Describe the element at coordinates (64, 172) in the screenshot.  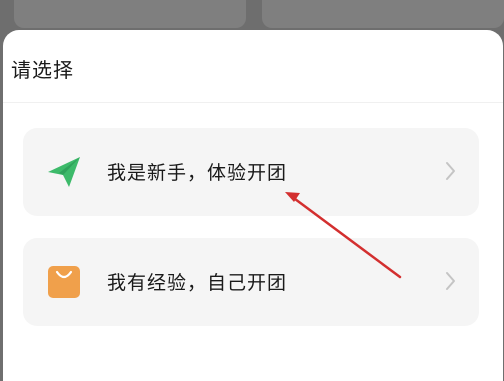
I see `paper-plane-icon` at that location.